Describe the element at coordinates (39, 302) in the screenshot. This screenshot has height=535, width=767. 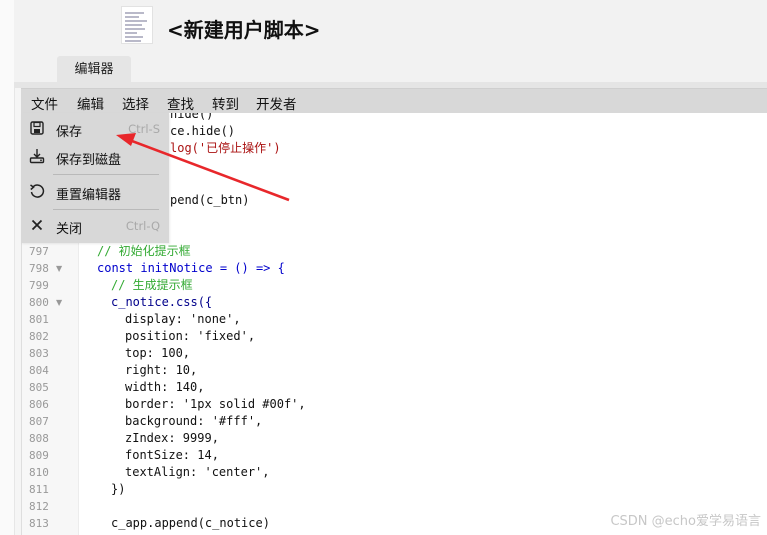
I see `line-number: 800` at that location.